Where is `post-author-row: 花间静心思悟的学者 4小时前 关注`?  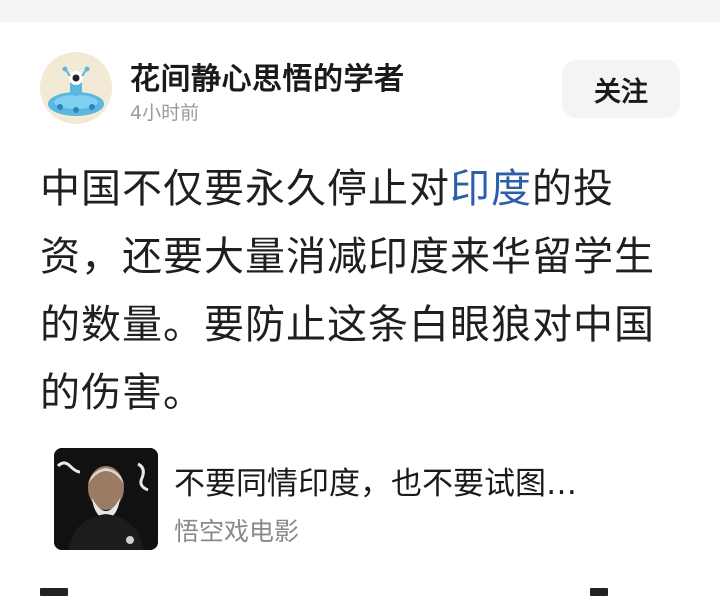 post-author-row: 花间静心思悟的学者 4小时前 关注 is located at coordinates (365, 90).